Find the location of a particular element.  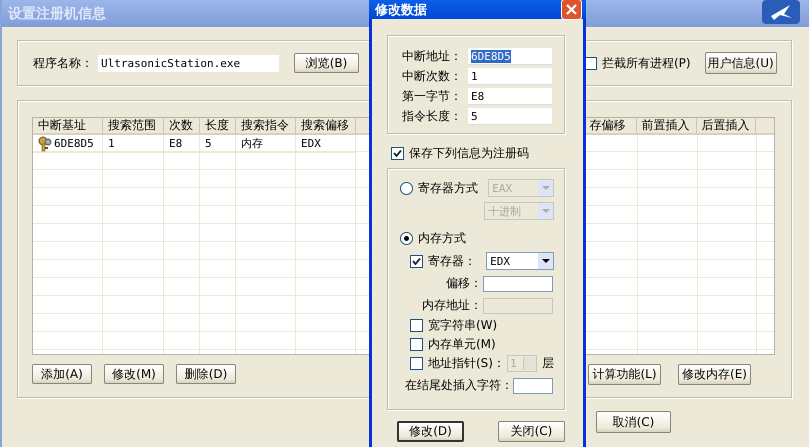

table-cell: 5 is located at coordinates (218, 144).